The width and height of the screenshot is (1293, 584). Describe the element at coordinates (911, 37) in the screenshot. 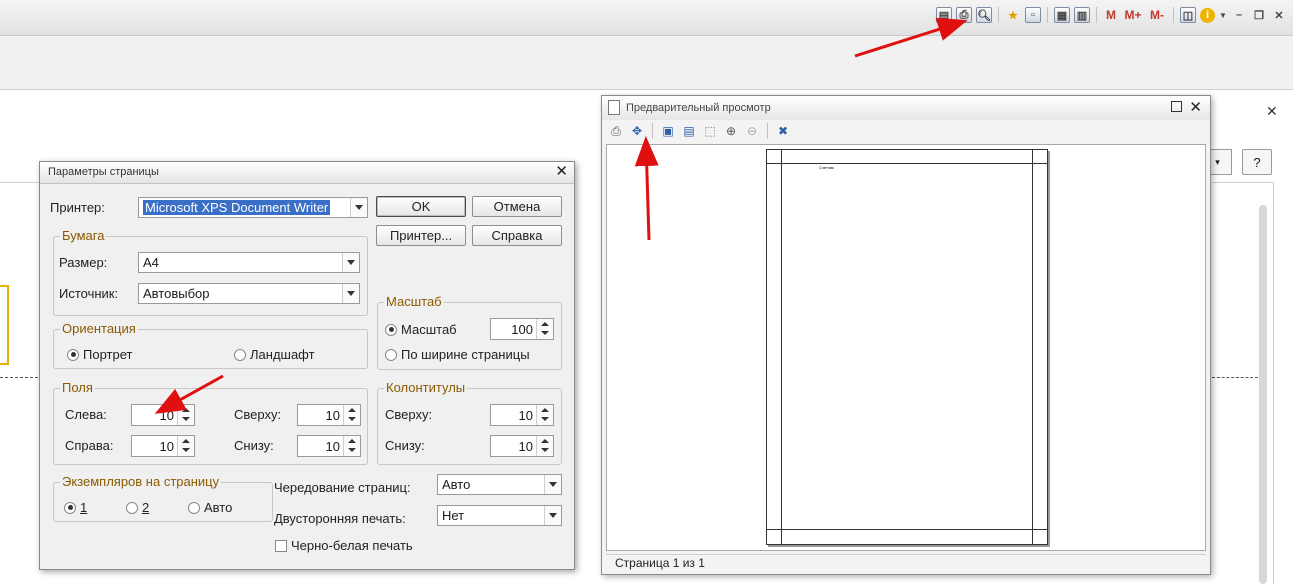

I see `arrow-to-preview-button` at that location.